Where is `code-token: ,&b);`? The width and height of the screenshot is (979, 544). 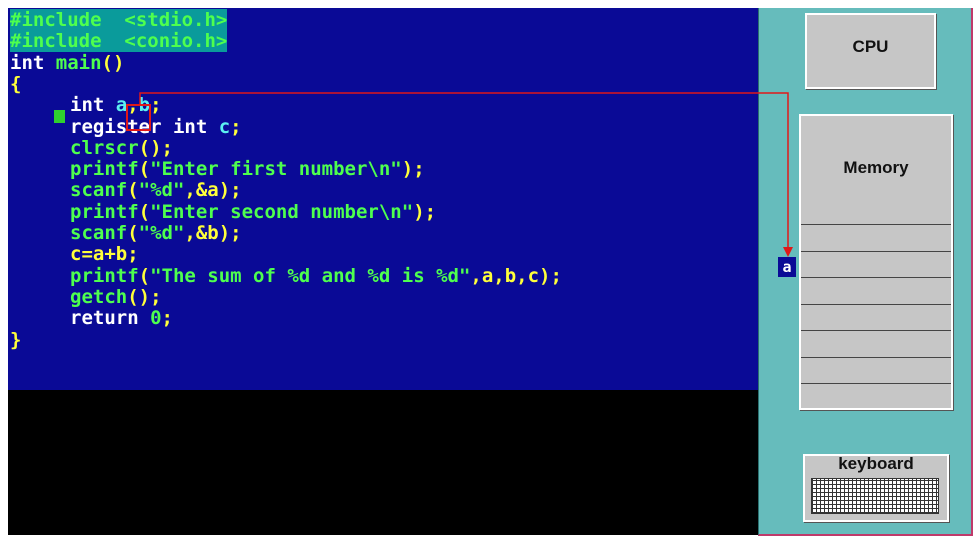 code-token: ,&b); is located at coordinates (213, 233).